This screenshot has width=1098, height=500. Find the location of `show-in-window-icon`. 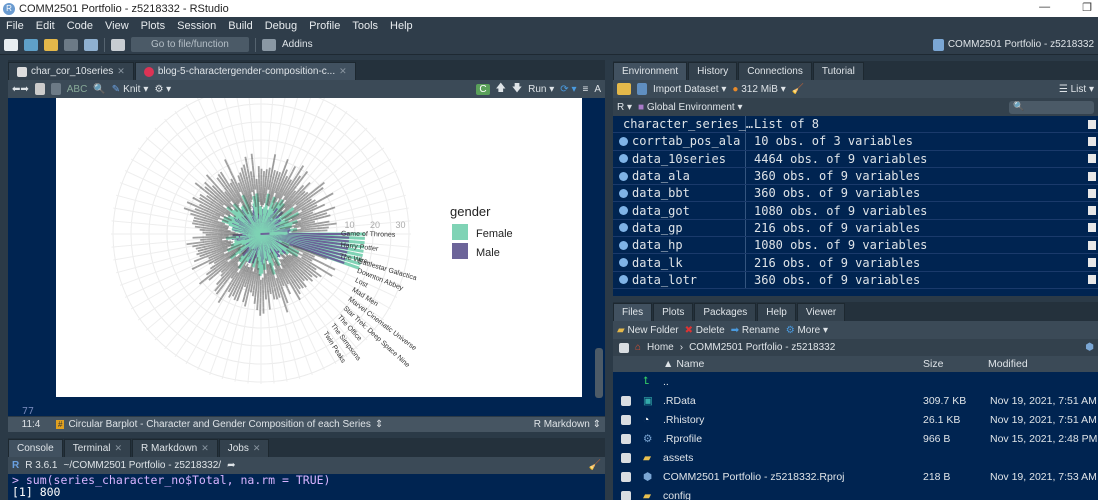

show-in-window-icon is located at coordinates (39, 89).